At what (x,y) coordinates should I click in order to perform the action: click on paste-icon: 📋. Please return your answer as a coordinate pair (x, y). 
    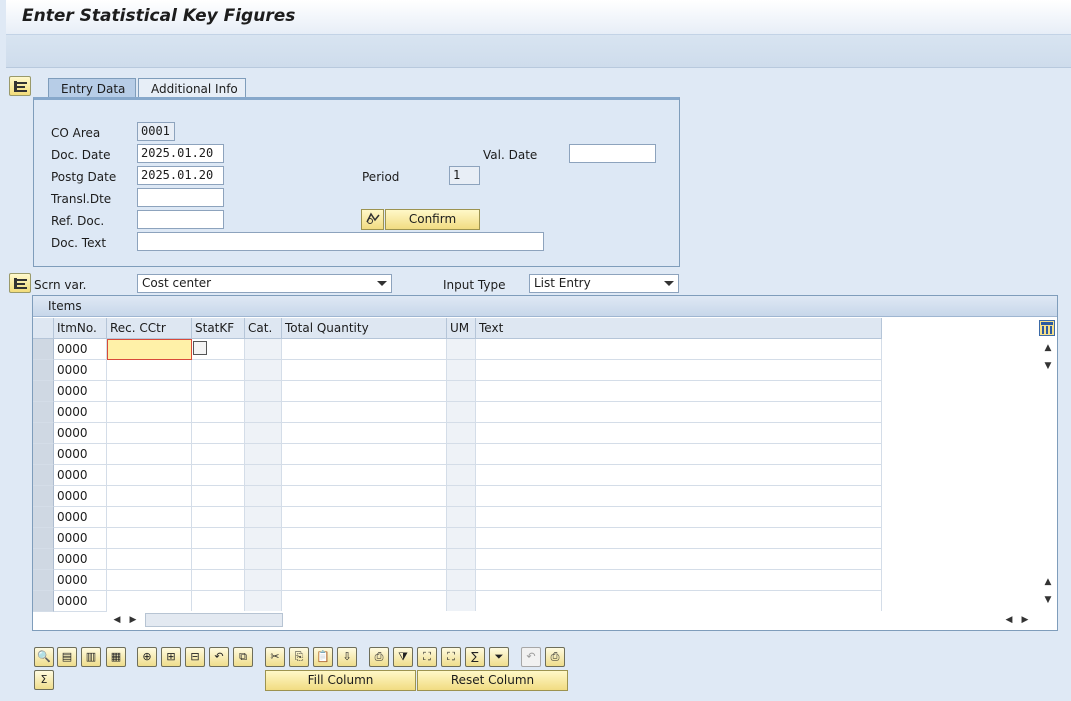
    Looking at the image, I should click on (323, 657).